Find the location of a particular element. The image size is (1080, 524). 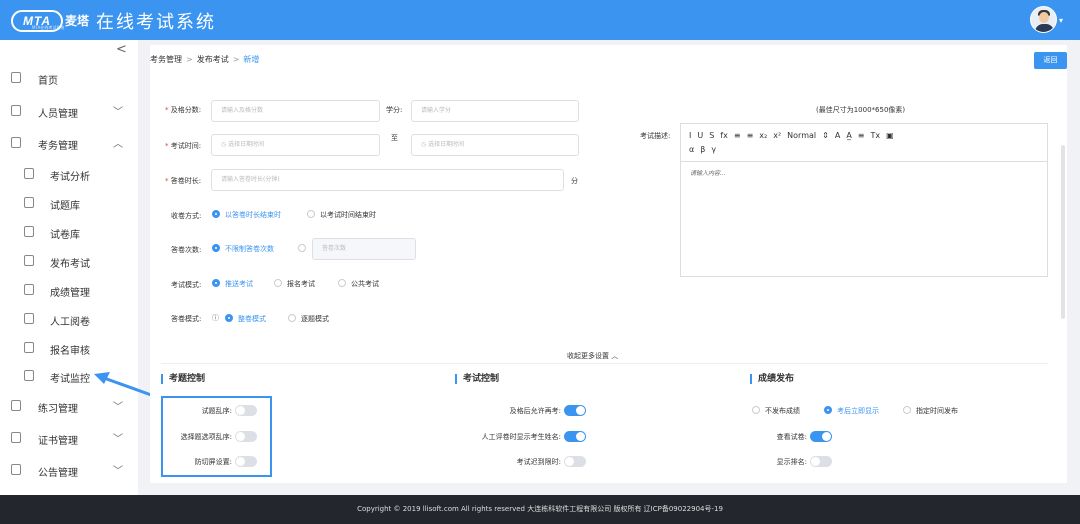

nav-label: 发布考试 is located at coordinates (70, 264).